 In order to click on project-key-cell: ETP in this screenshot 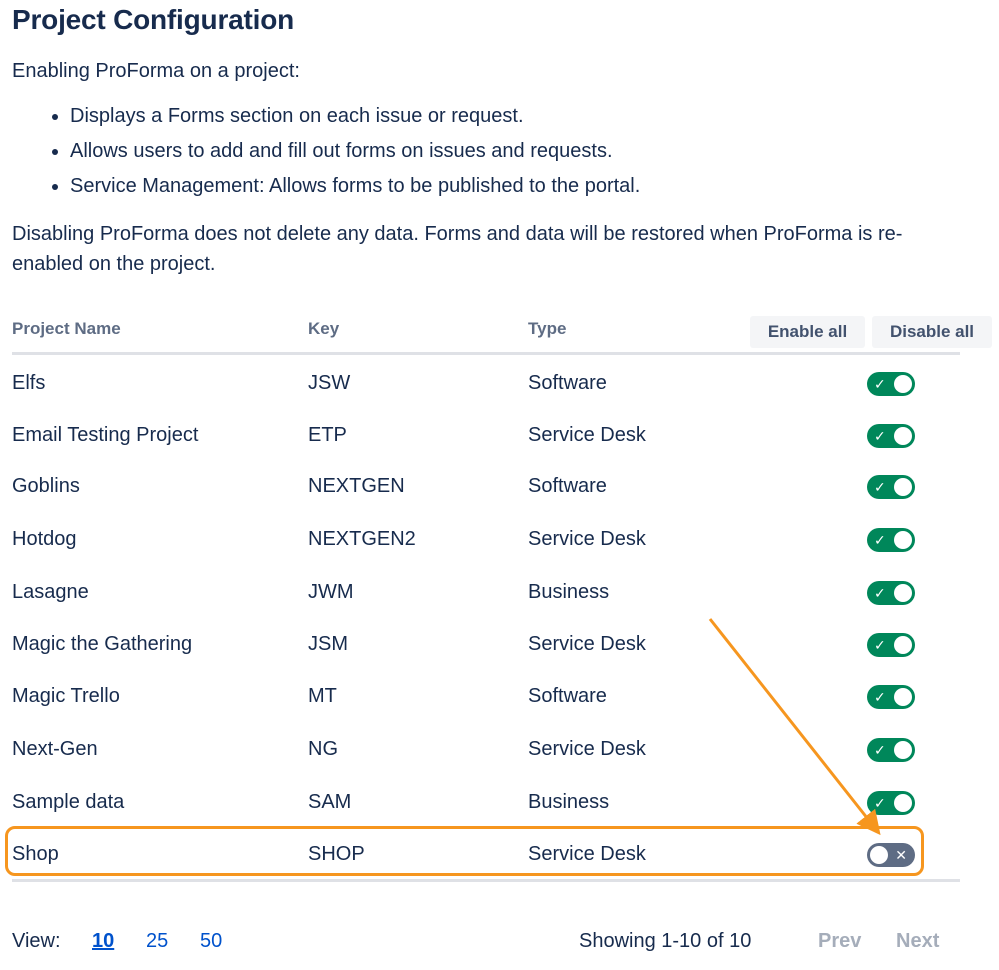, I will do `click(327, 435)`.